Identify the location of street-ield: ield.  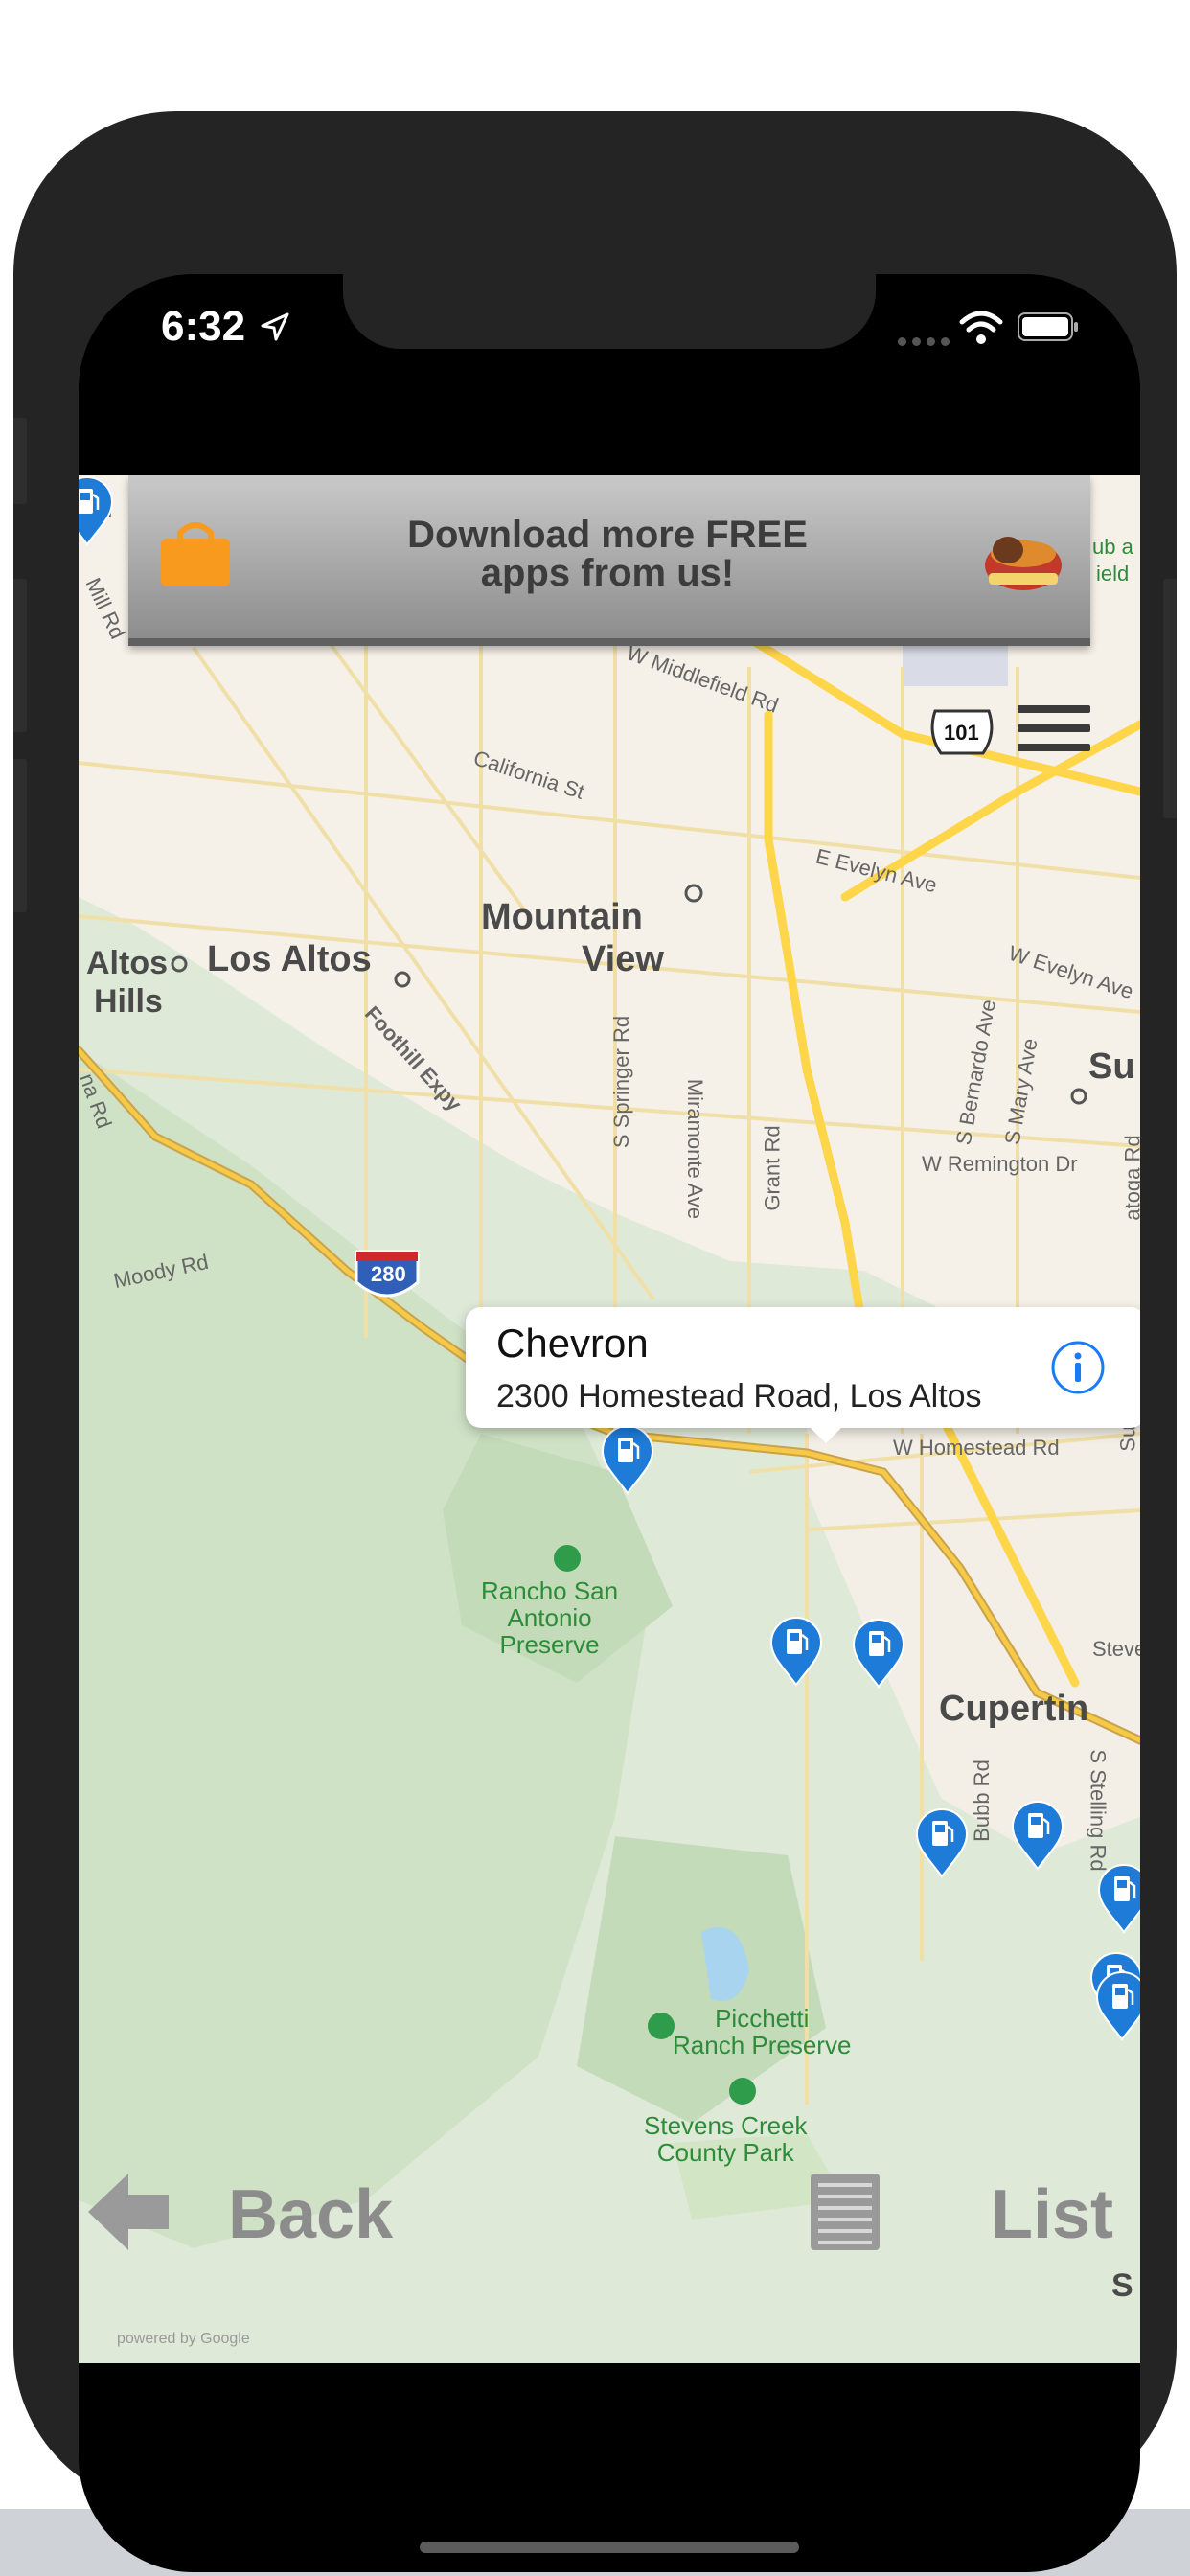
(1113, 574).